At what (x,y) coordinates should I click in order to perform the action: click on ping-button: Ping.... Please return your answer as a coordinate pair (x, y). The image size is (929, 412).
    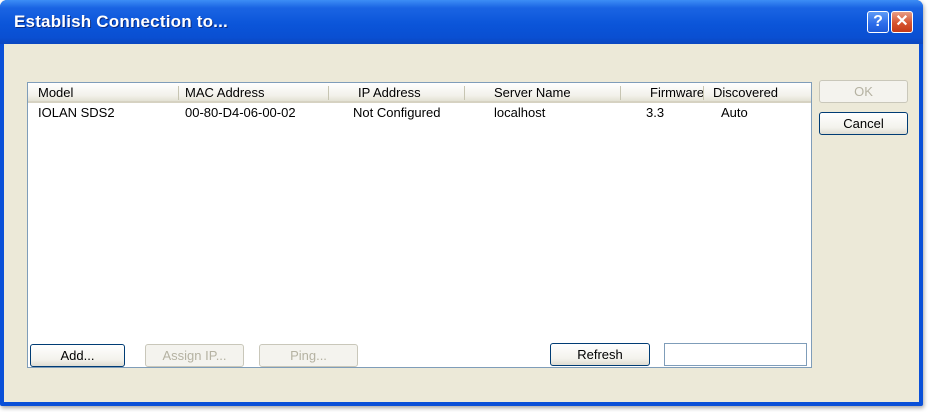
    Looking at the image, I should click on (308, 355).